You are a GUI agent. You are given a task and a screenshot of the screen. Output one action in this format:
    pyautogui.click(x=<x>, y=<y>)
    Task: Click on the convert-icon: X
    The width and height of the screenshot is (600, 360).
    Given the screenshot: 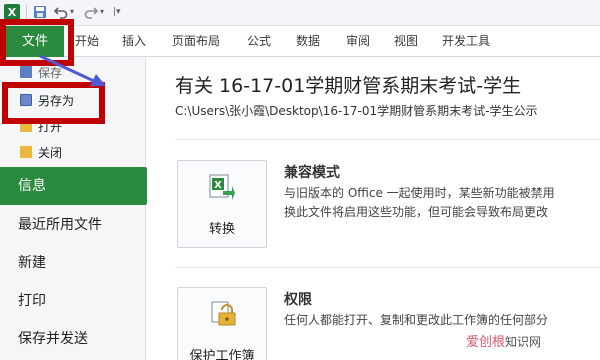 What is the action you would take?
    pyautogui.click(x=222, y=187)
    